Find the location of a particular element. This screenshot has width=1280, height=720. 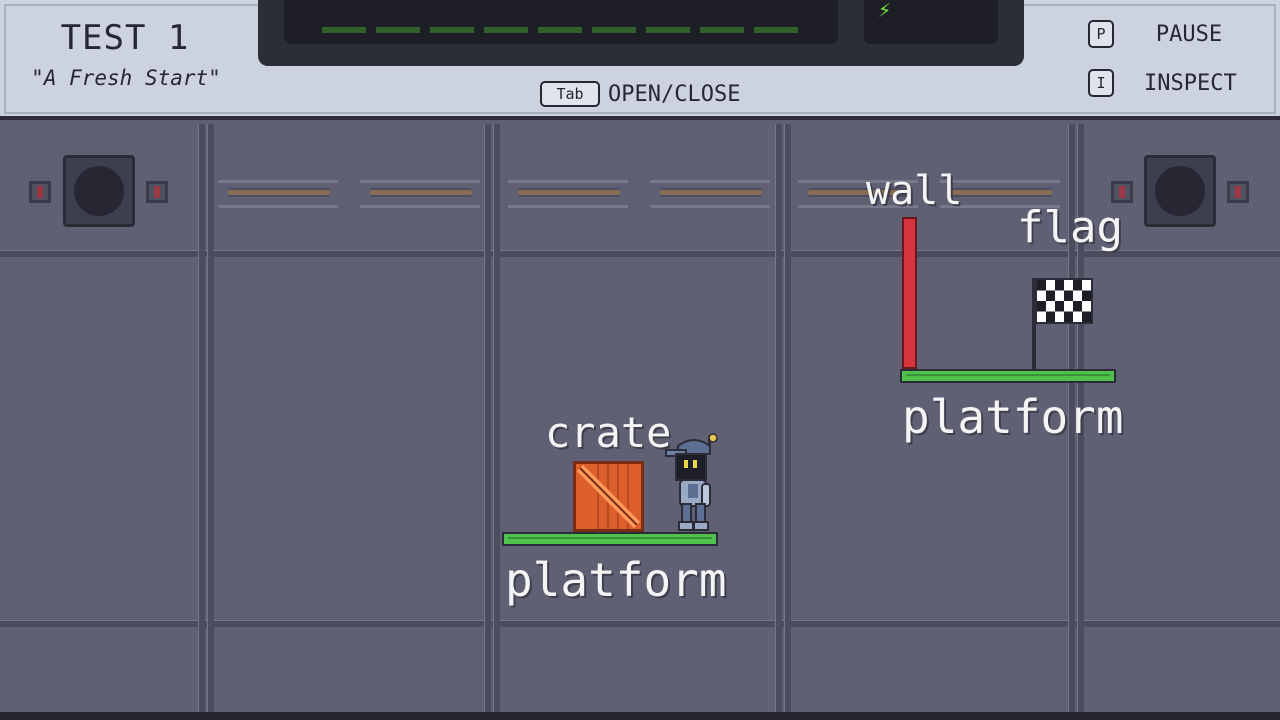

pause-control: P PAUSE is located at coordinates (1161, 34).